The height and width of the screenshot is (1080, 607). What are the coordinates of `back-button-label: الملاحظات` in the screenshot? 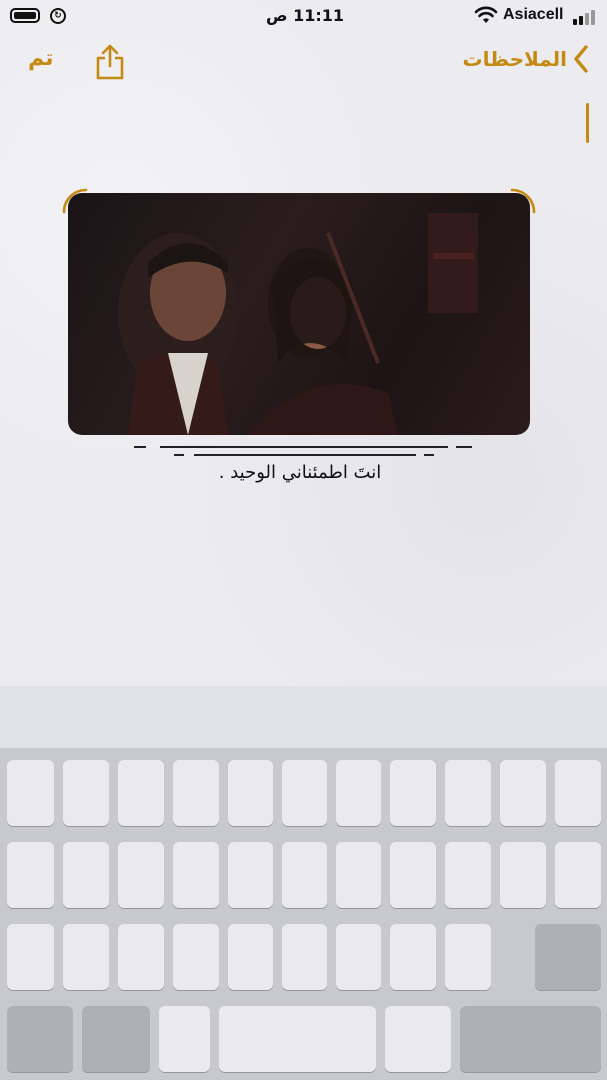 It's located at (514, 59).